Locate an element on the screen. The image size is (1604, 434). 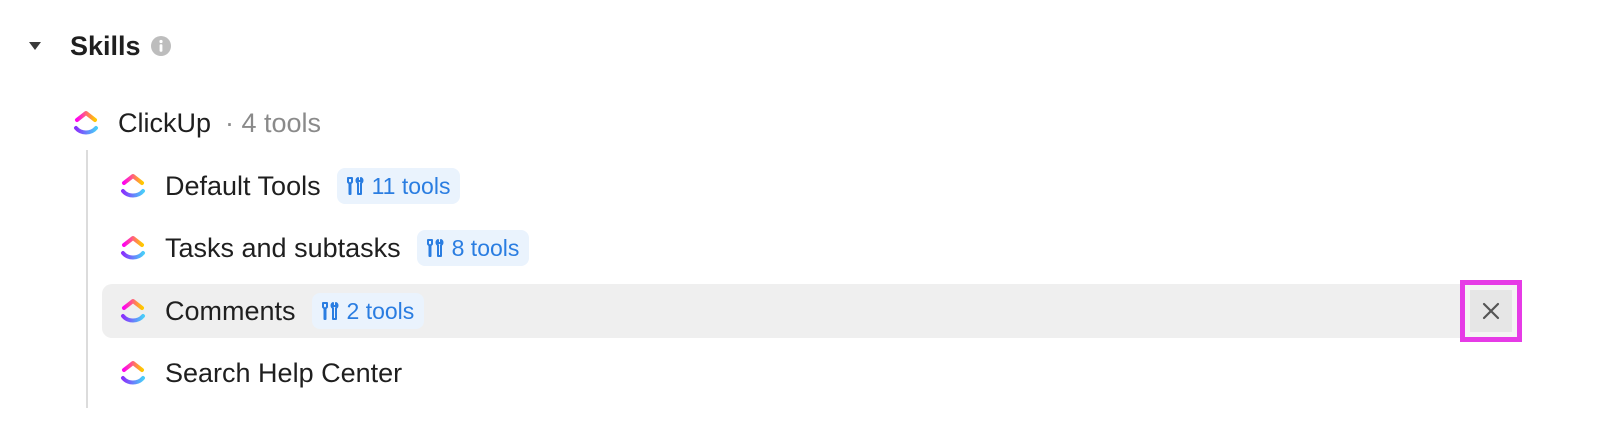
info-icon is located at coordinates (161, 46).